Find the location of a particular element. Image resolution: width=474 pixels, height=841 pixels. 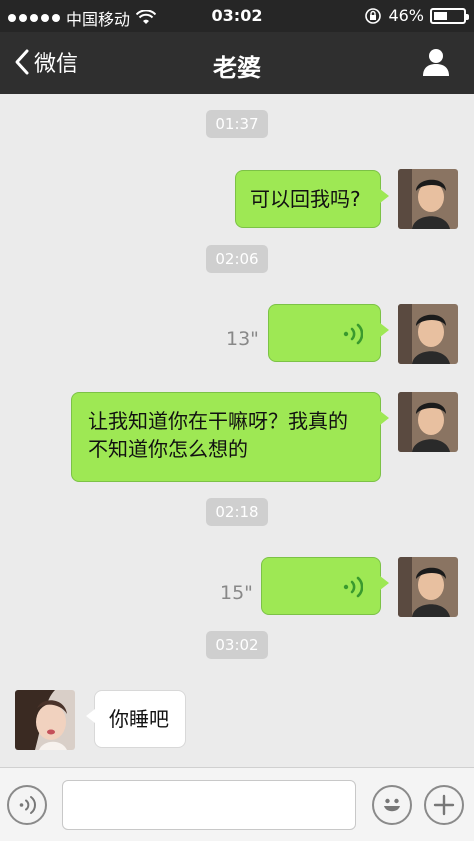

rotation-lock-icon is located at coordinates (373, 15).